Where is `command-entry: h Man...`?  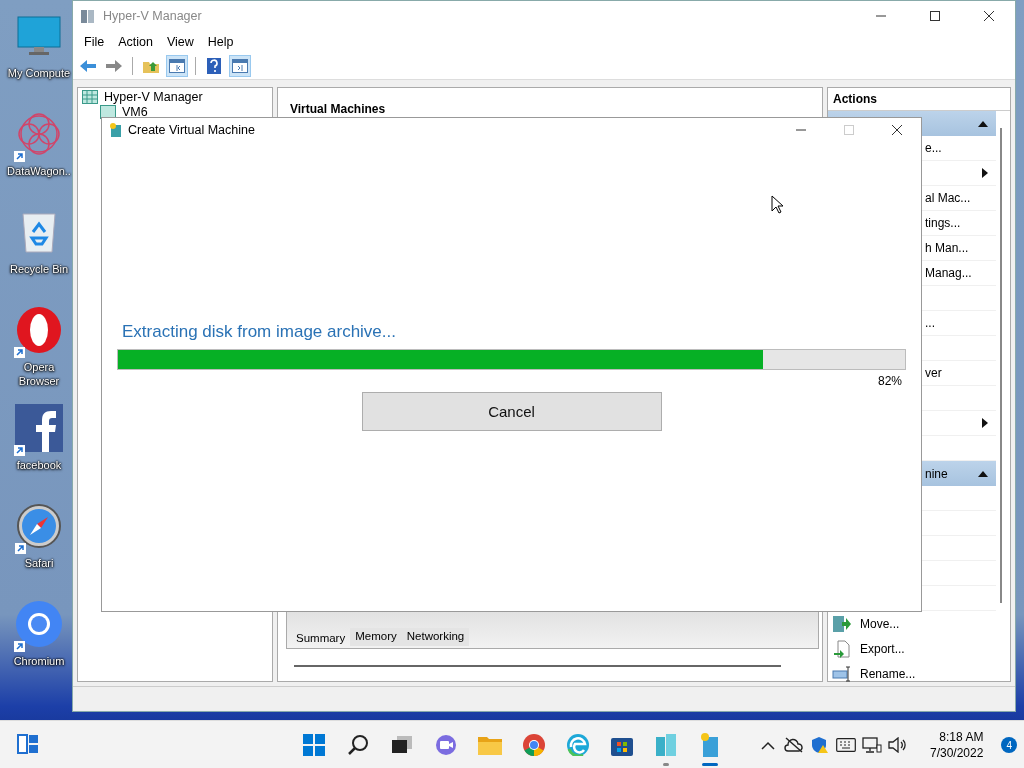 command-entry: h Man... is located at coordinates (947, 248).